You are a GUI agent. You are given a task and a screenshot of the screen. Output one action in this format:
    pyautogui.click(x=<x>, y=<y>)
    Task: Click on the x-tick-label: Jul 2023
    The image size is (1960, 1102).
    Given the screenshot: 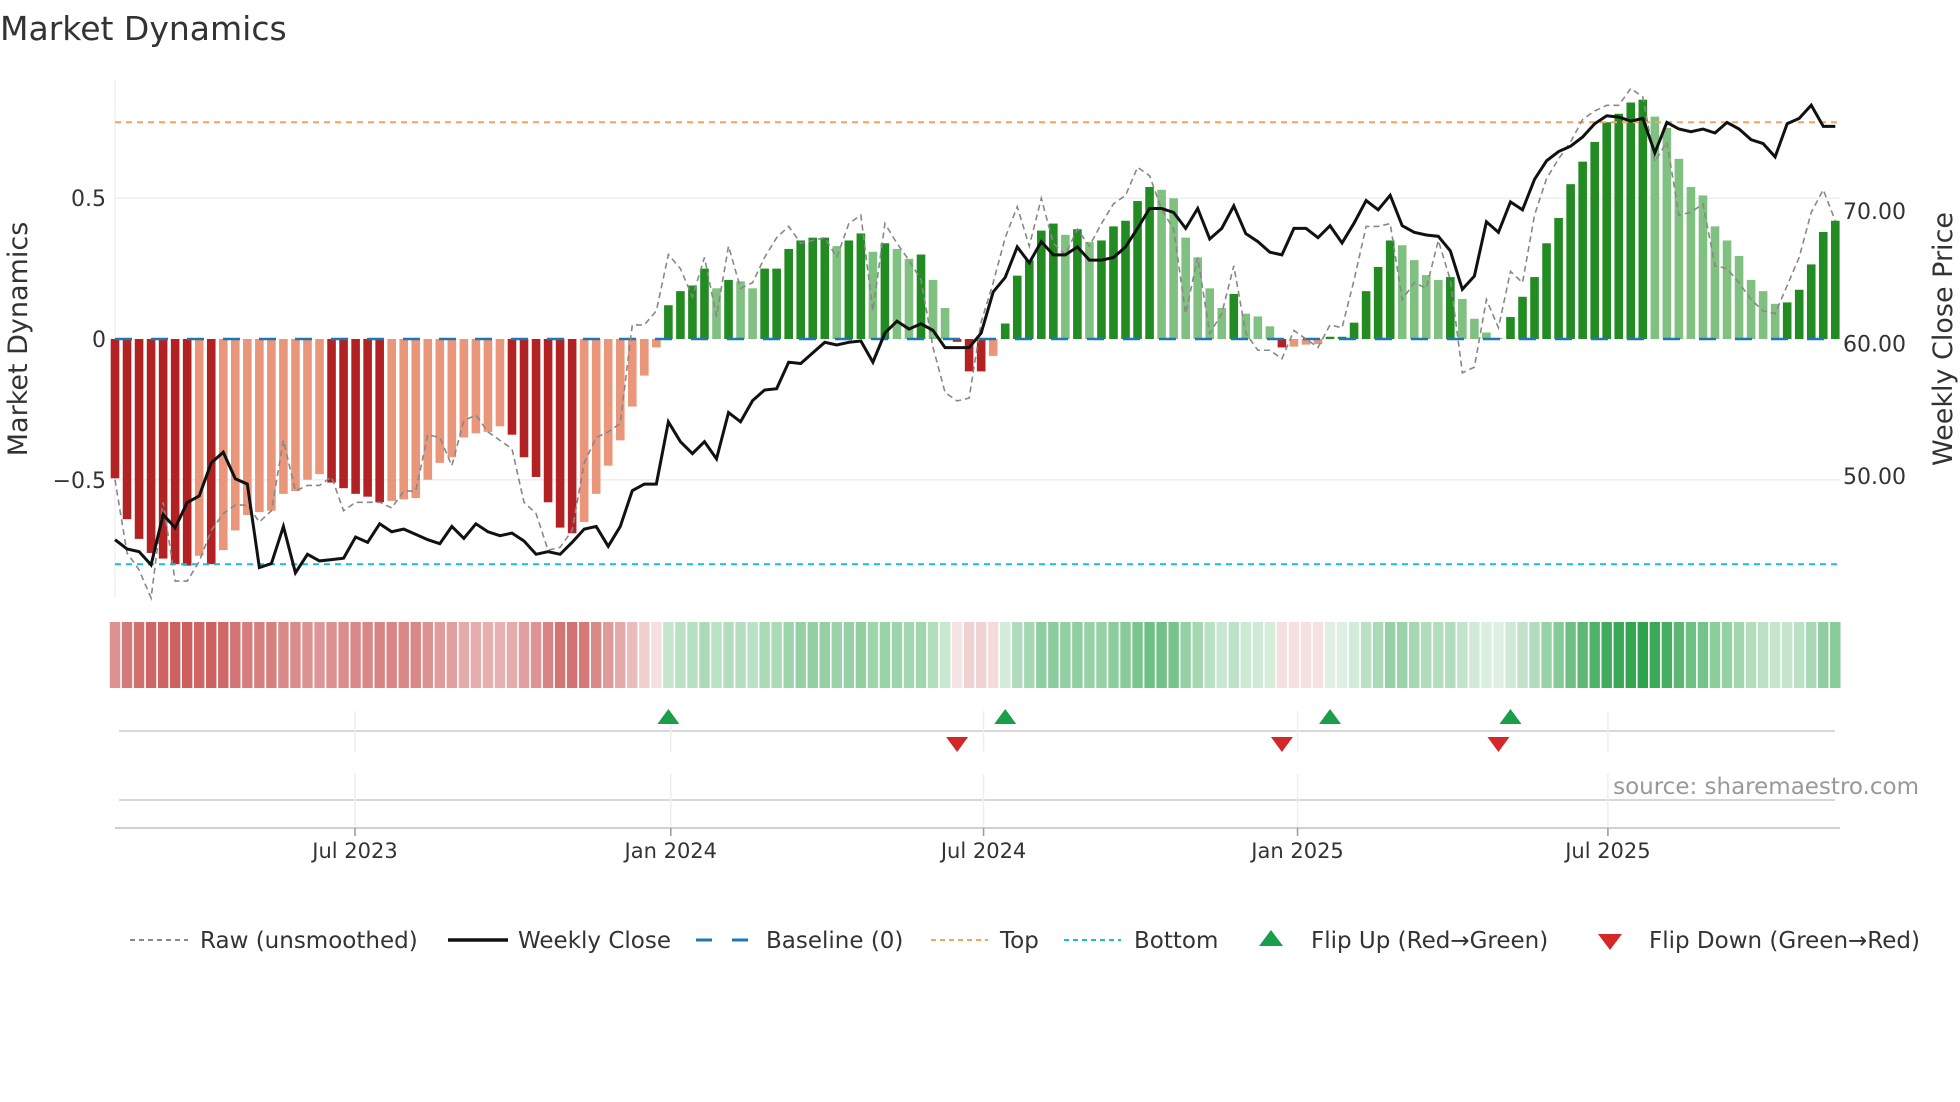 What is the action you would take?
    pyautogui.click(x=353, y=851)
    